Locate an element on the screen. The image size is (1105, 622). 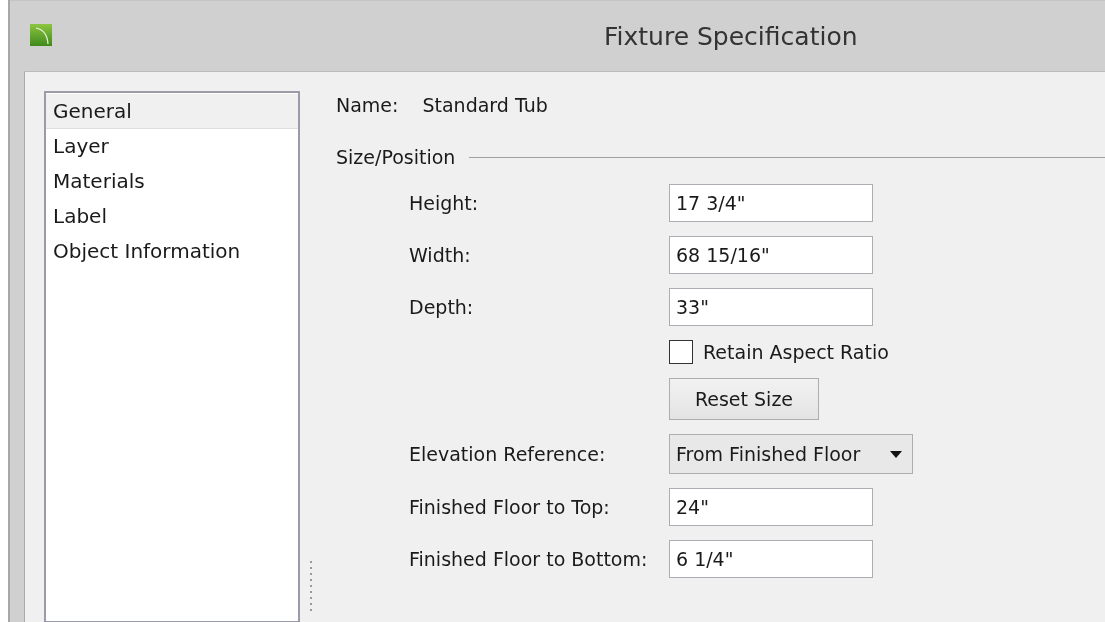
app-logo-icon is located at coordinates (41, 35).